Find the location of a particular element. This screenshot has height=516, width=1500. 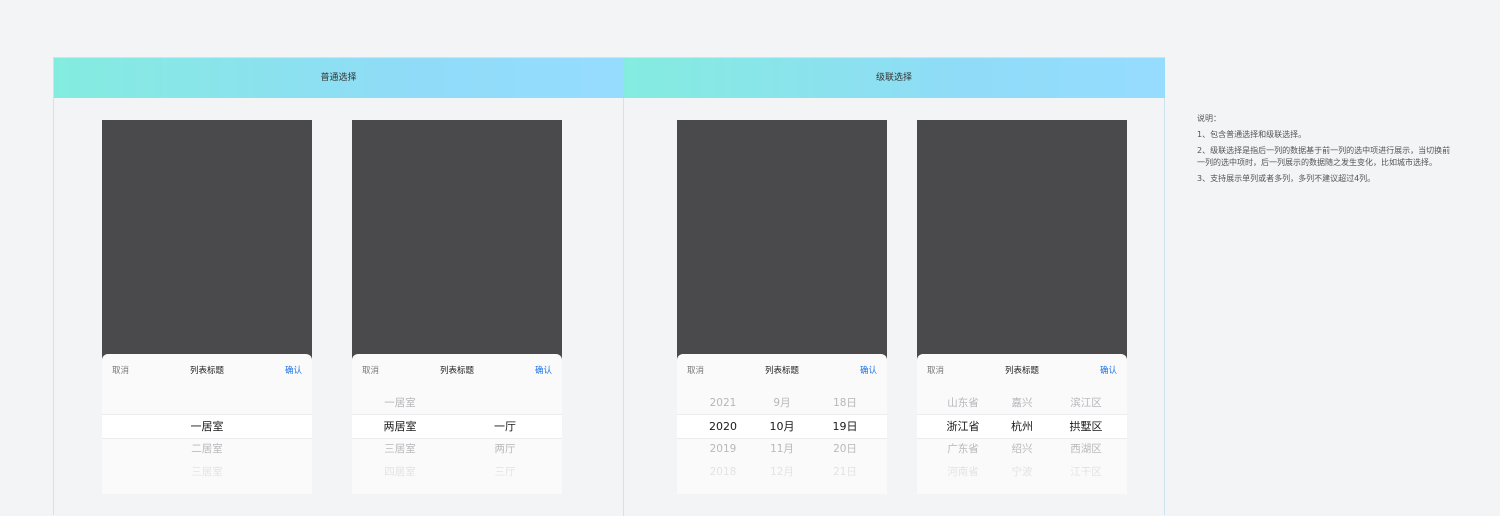

picker-option: 11月 is located at coordinates (782, 449).